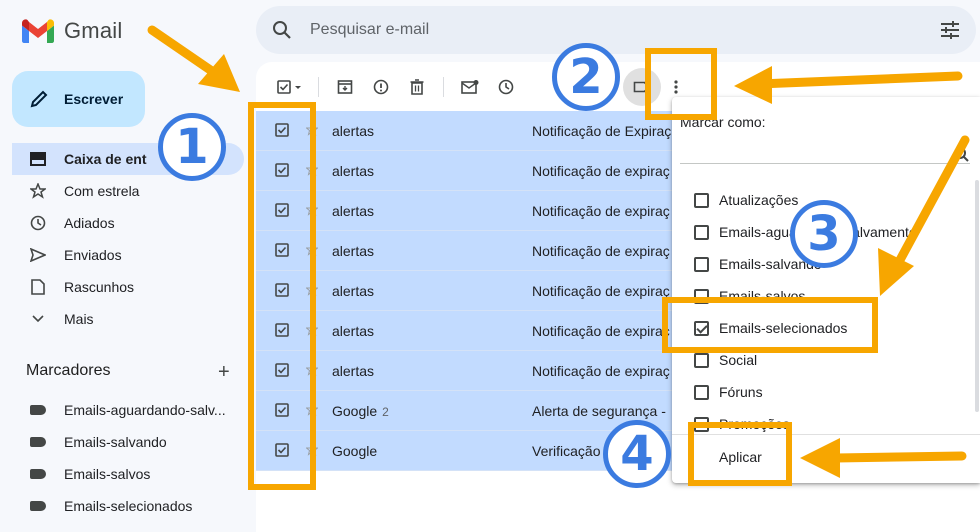 Image resolution: width=980 pixels, height=532 pixels. Describe the element at coordinates (192, 147) in the screenshot. I see `step-number-1: 1` at that location.